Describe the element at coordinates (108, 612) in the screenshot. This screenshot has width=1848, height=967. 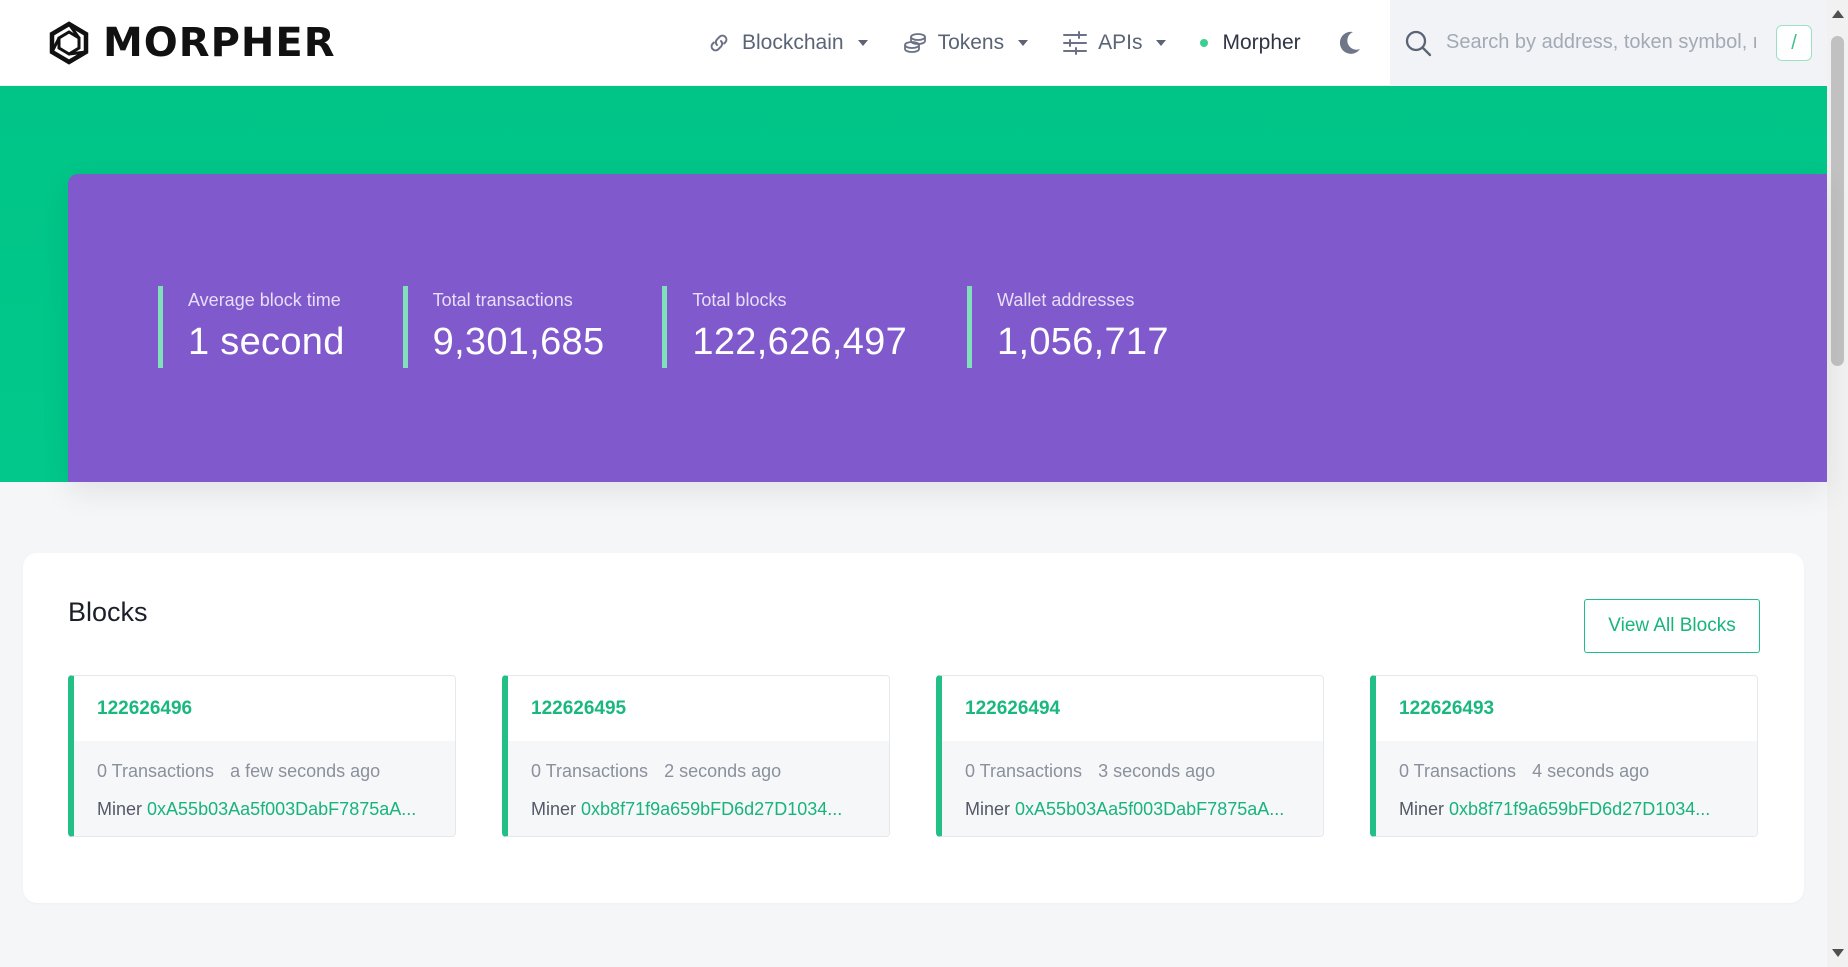
I see `blocks-title: Blocks` at that location.